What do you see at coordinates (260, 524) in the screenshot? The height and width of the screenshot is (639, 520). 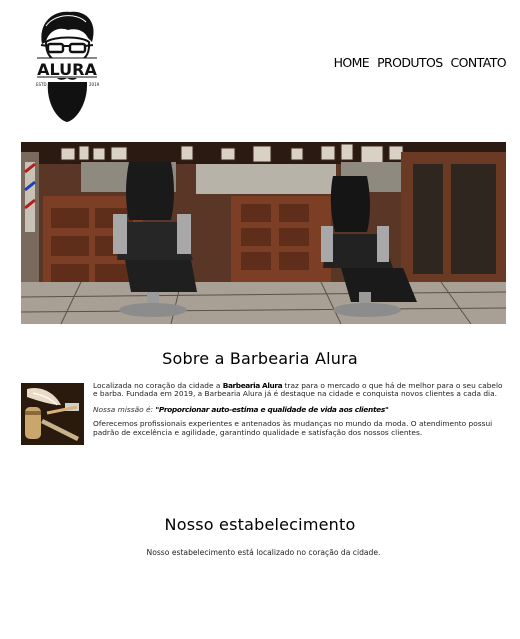 I see `establishment-section-title: Nosso estabelecimento` at bounding box center [260, 524].